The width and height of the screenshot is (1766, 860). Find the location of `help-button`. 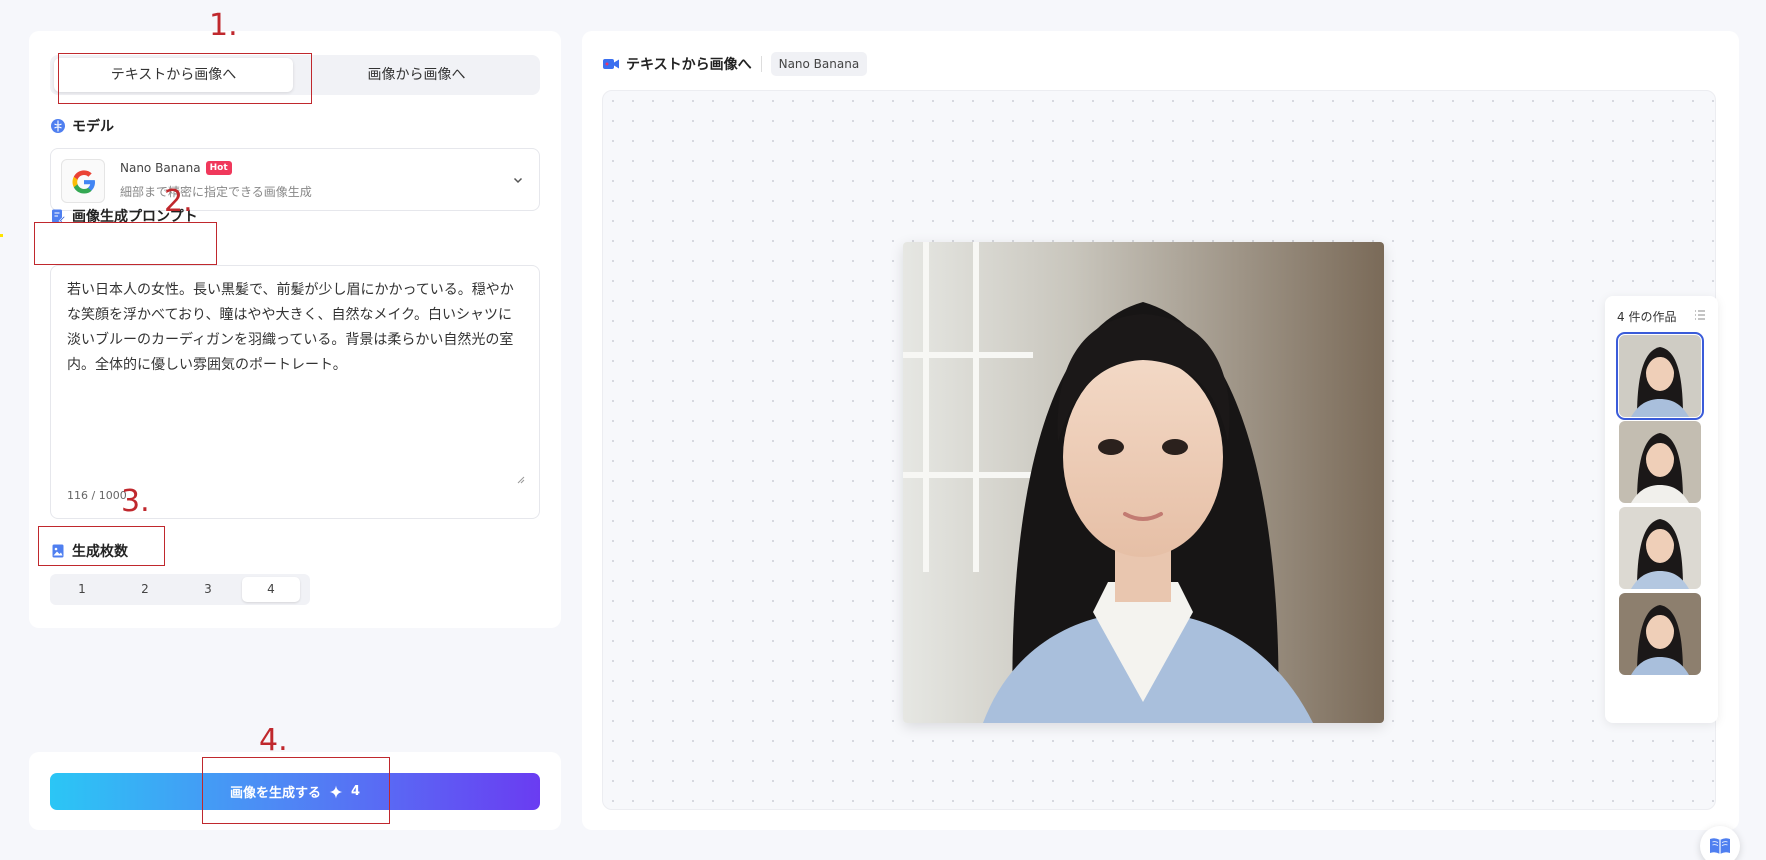

help-button is located at coordinates (1720, 843).